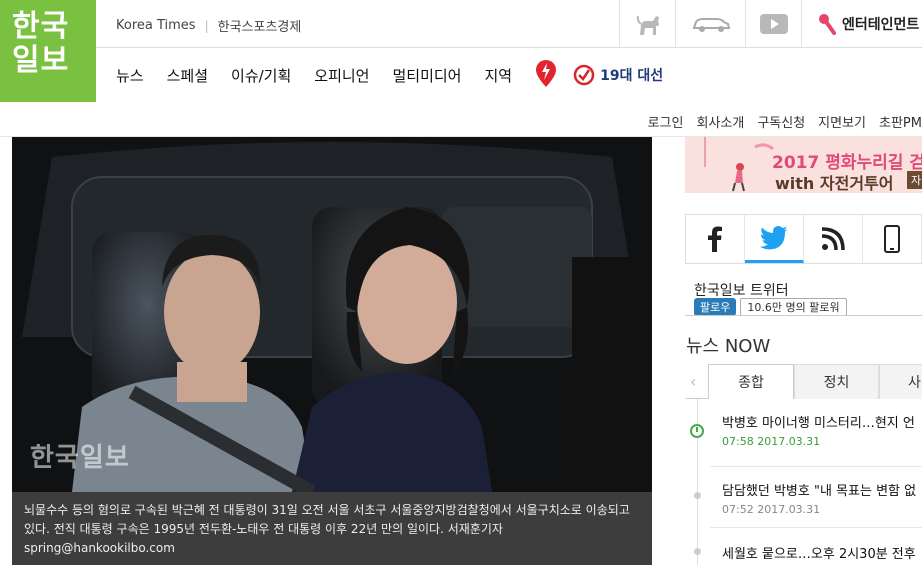  I want to click on login-link: 로그인, so click(666, 121).